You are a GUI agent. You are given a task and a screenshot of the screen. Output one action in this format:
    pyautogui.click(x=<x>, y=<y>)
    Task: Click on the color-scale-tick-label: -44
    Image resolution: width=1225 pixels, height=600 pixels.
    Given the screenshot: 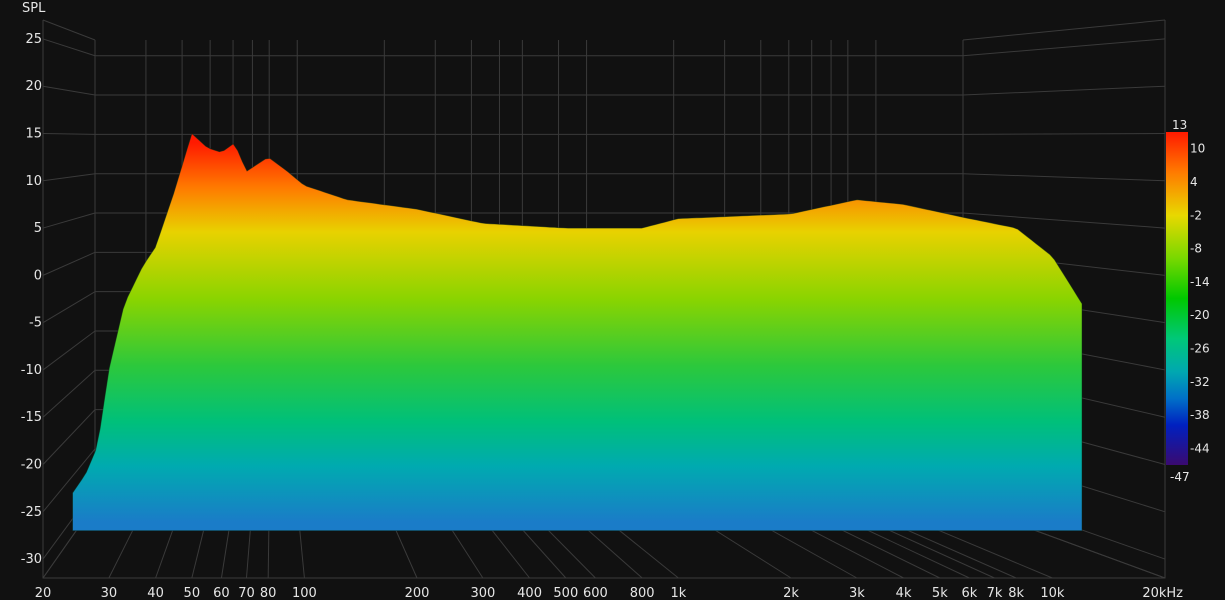 What is the action you would take?
    pyautogui.click(x=1200, y=448)
    